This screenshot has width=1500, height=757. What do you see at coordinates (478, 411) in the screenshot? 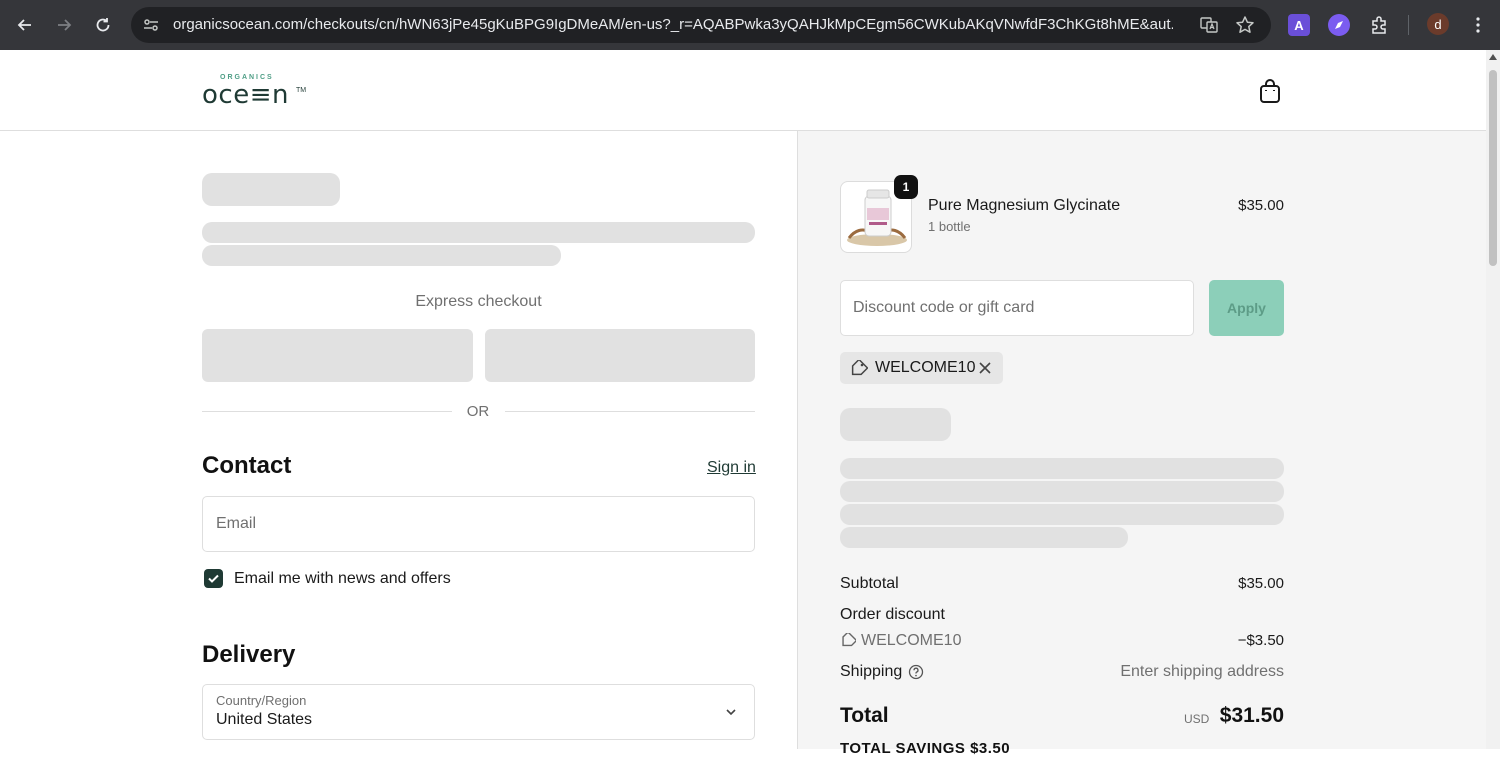
I see `or-separator: OR` at bounding box center [478, 411].